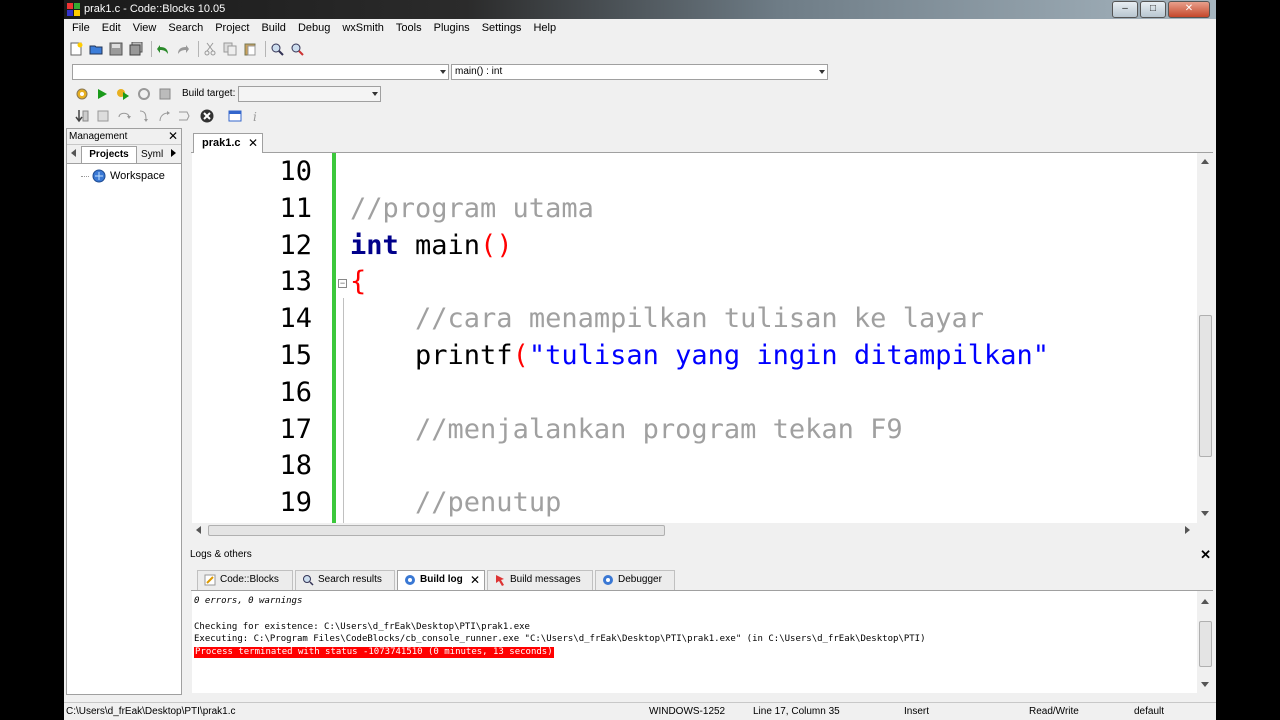 This screenshot has width=1280, height=720. Describe the element at coordinates (124, 116) in the screenshot. I see `next-line-icon` at that location.